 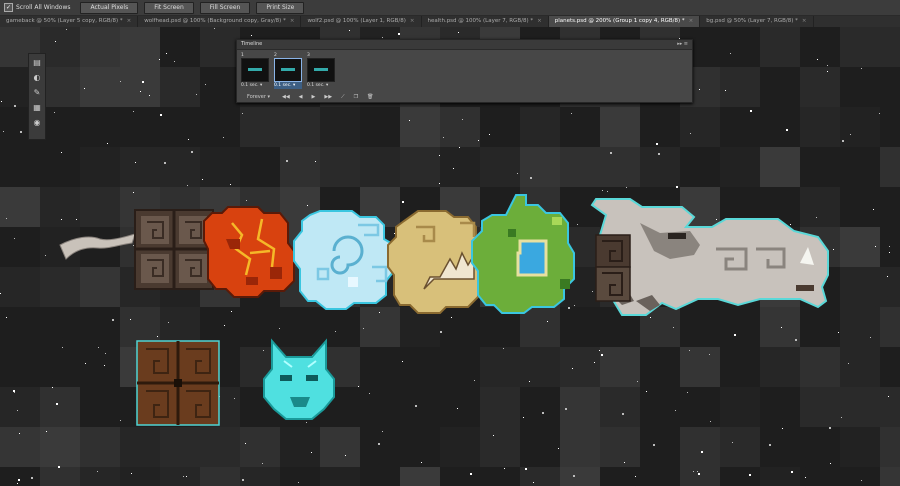 I want to click on timeline-frame-1: 1 0.1 sec. ▾, so click(x=255, y=71).